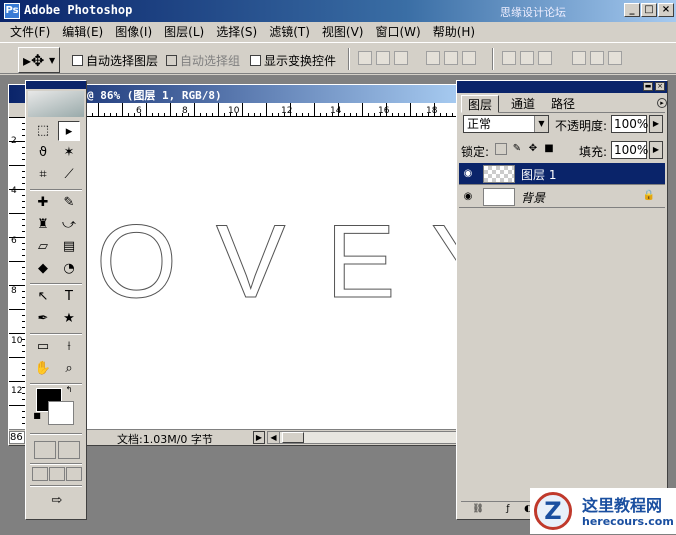 The image size is (676, 535). Describe the element at coordinates (259, 437) in the screenshot. I see `status-menu-arrow-icon: ▶` at that location.